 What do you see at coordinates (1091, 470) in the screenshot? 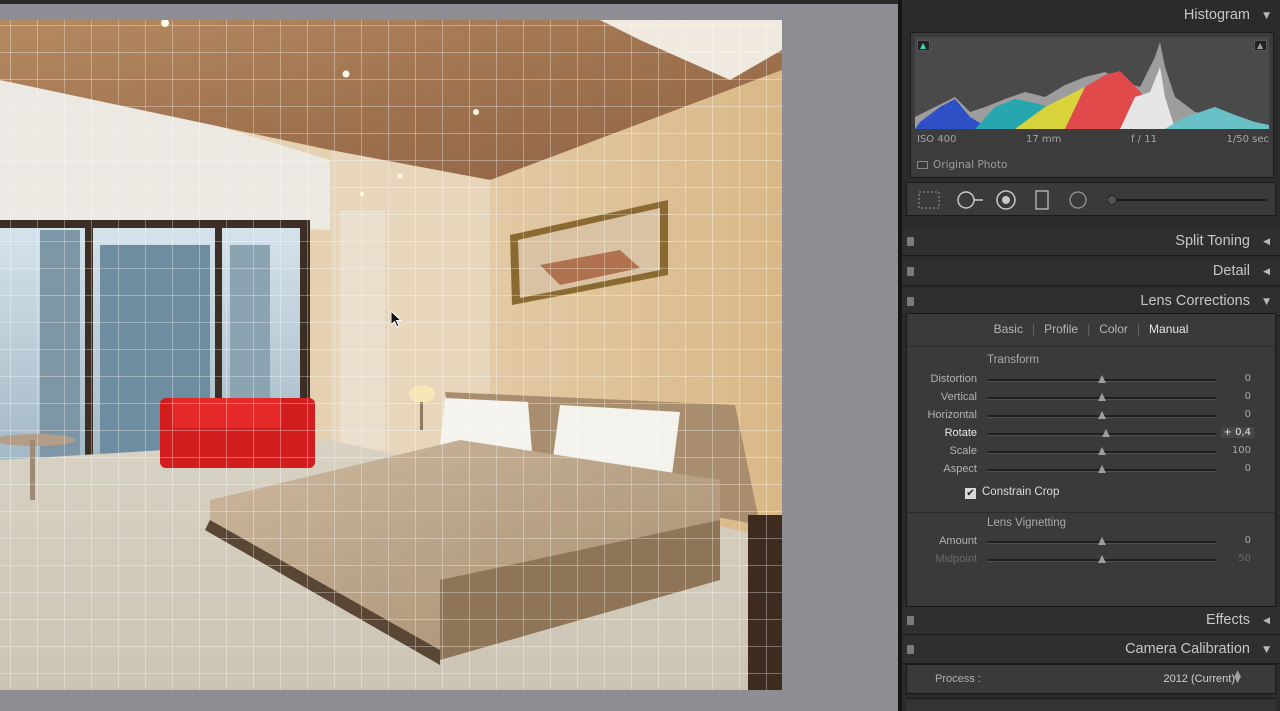
I see `slider-aspect: Aspect 0` at bounding box center [1091, 470].